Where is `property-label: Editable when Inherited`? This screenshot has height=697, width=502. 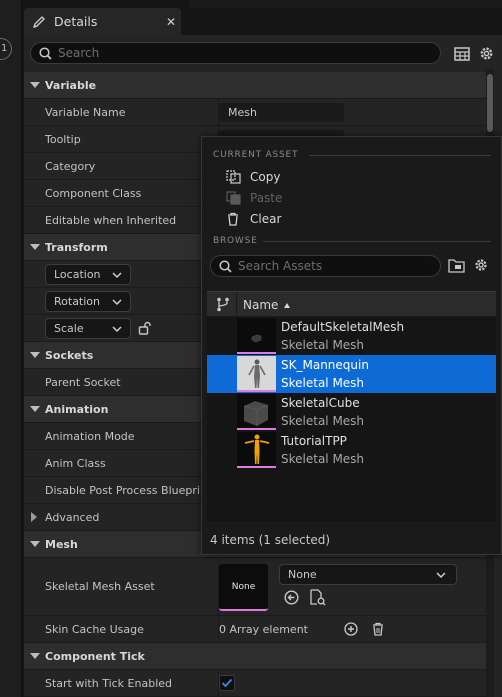
property-label: Editable when Inherited is located at coordinates (111, 220).